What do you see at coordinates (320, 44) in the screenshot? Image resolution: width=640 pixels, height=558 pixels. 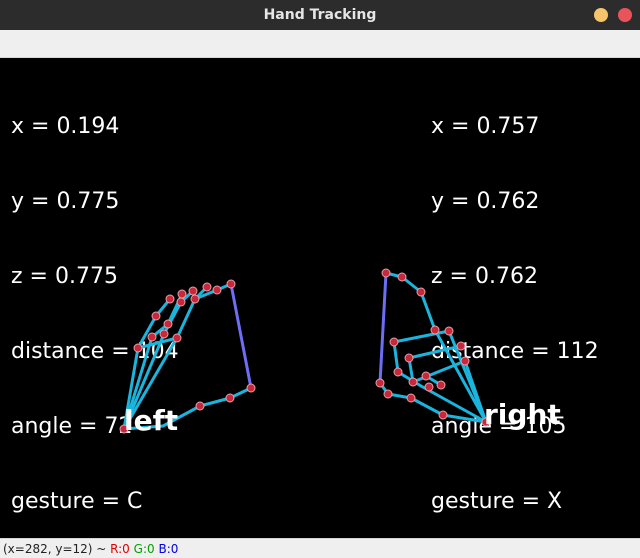 I see `toolbar` at bounding box center [320, 44].